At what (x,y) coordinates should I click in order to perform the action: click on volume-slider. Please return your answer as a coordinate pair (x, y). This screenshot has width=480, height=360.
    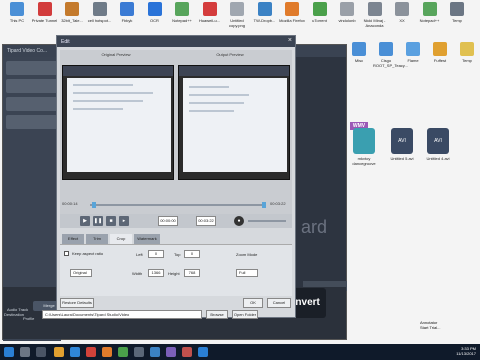
    Looking at the image, I should click on (267, 221).